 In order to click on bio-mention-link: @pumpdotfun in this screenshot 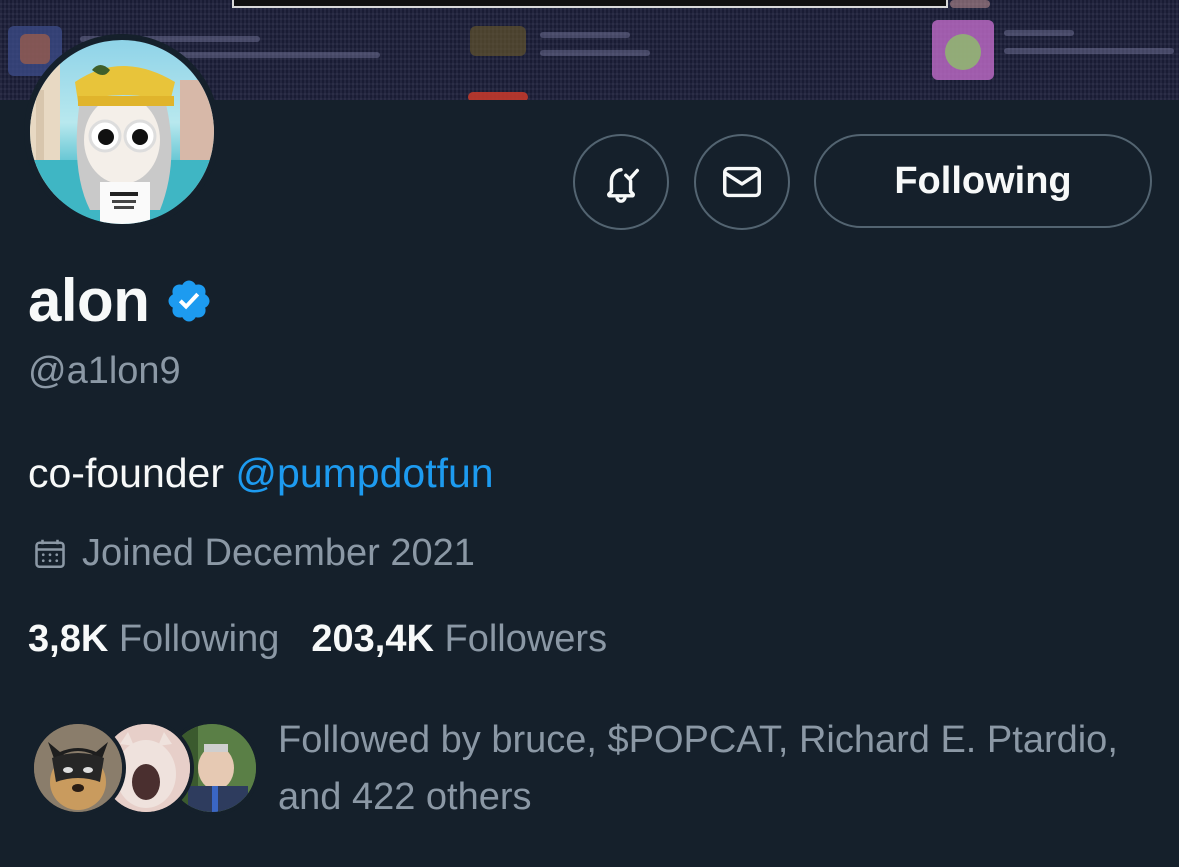, I will do `click(364, 473)`.